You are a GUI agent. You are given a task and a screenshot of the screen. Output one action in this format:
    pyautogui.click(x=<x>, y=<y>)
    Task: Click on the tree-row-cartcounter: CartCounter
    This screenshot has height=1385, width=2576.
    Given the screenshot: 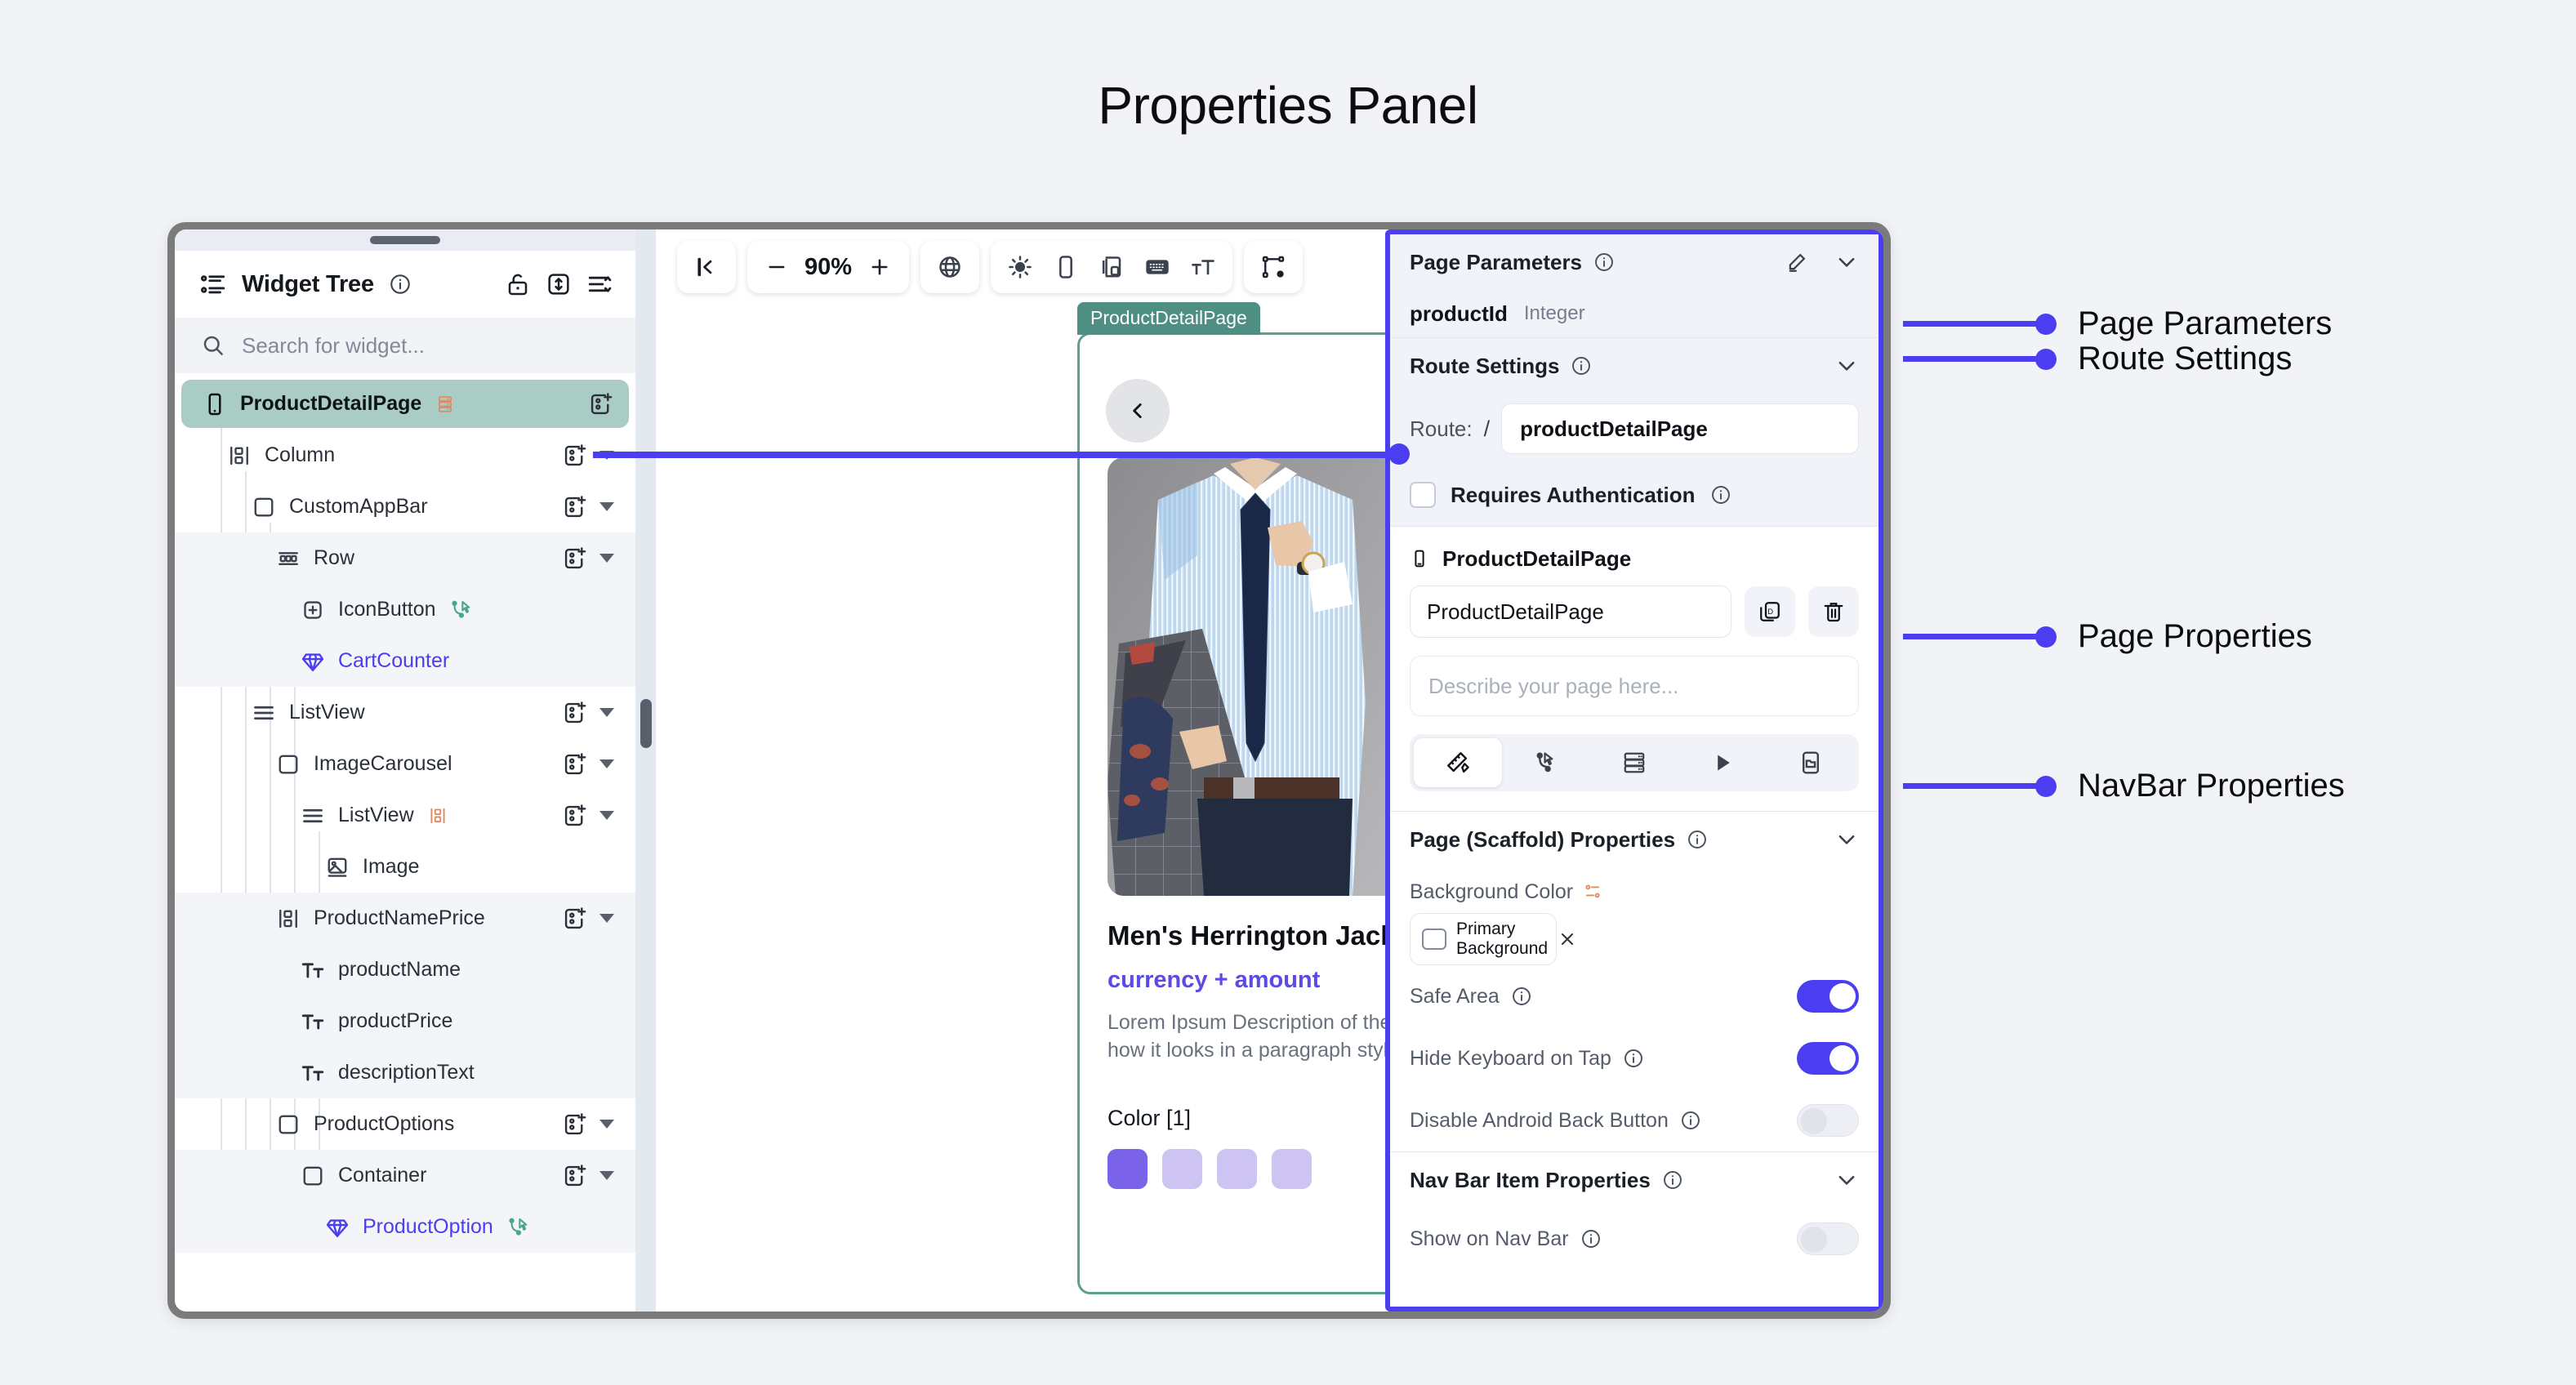 What is the action you would take?
    pyautogui.click(x=405, y=661)
    